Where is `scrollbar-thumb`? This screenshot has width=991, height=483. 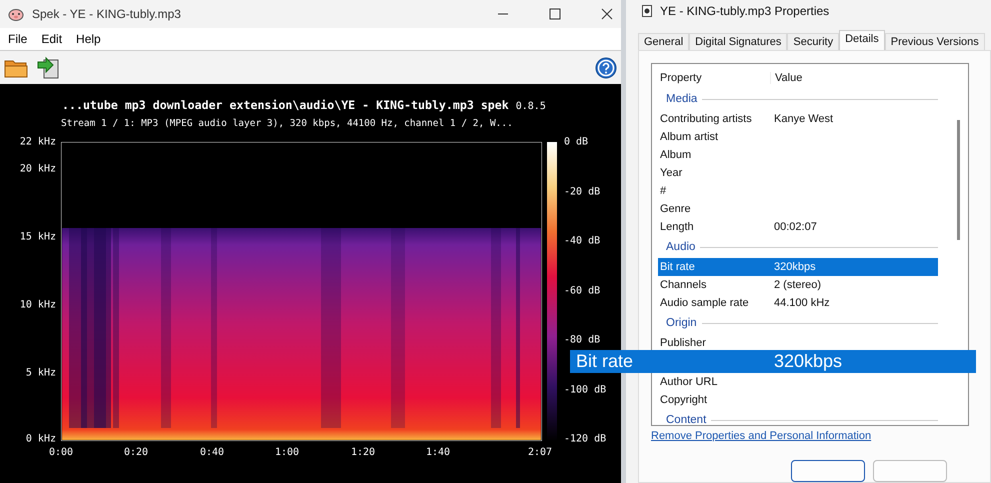 scrollbar-thumb is located at coordinates (958, 180).